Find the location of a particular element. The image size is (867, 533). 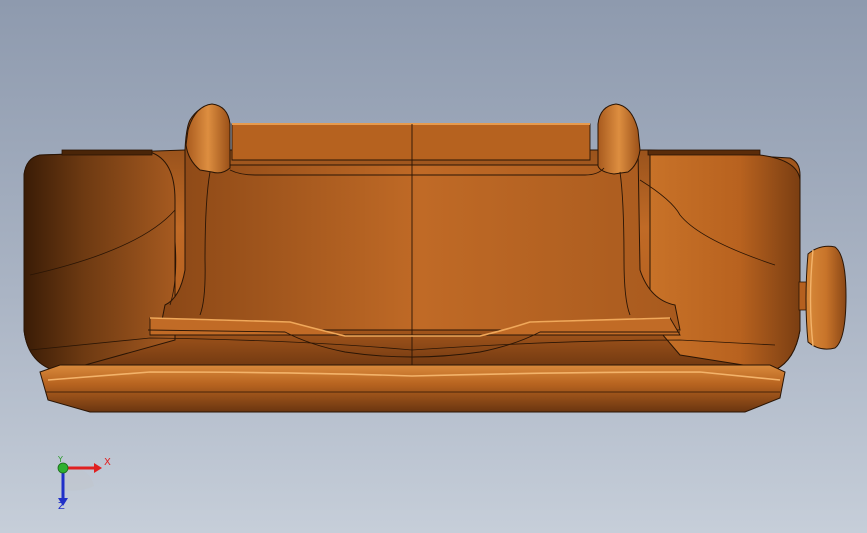

right-top-strip is located at coordinates (704, 152).